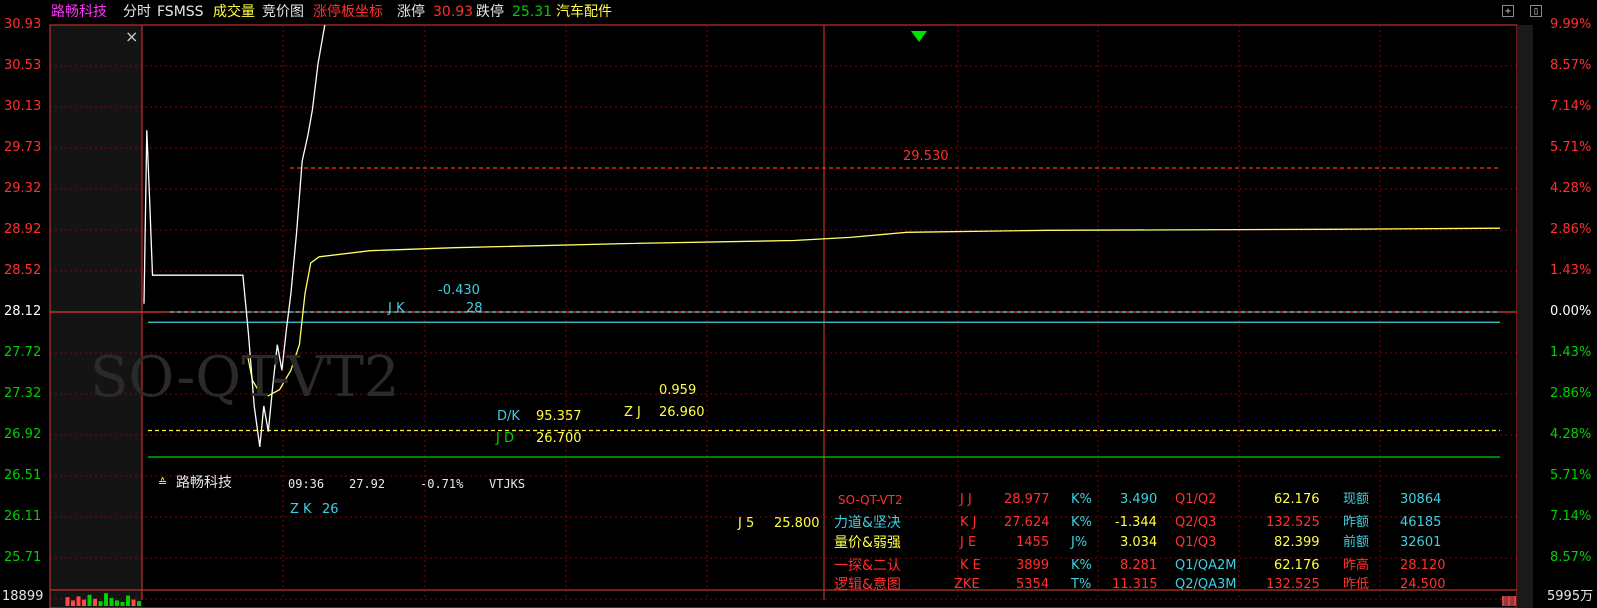 The image size is (1597, 608). Describe the element at coordinates (23, 516) in the screenshot. I see `left-tick: 26.11` at that location.